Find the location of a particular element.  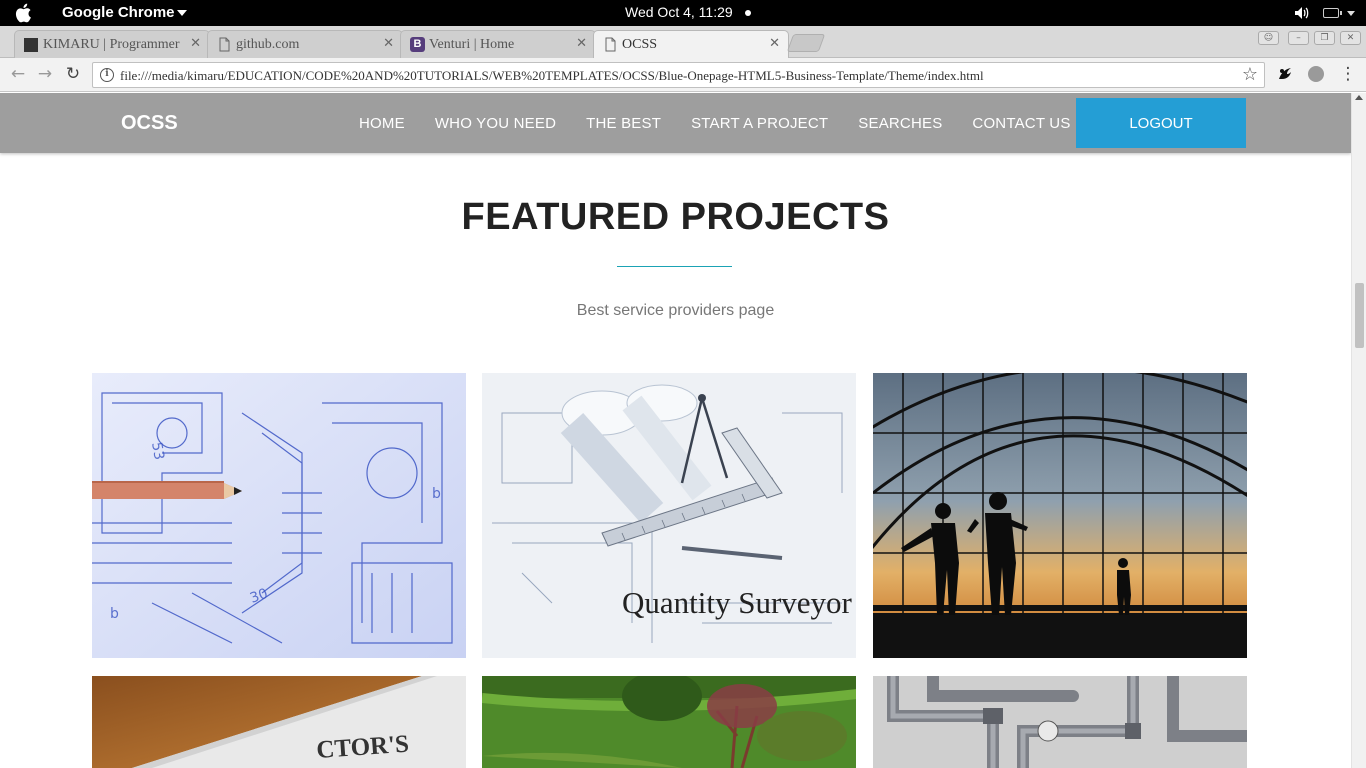

clock: Wed Oct 4, 11:29 is located at coordinates (679, 12).